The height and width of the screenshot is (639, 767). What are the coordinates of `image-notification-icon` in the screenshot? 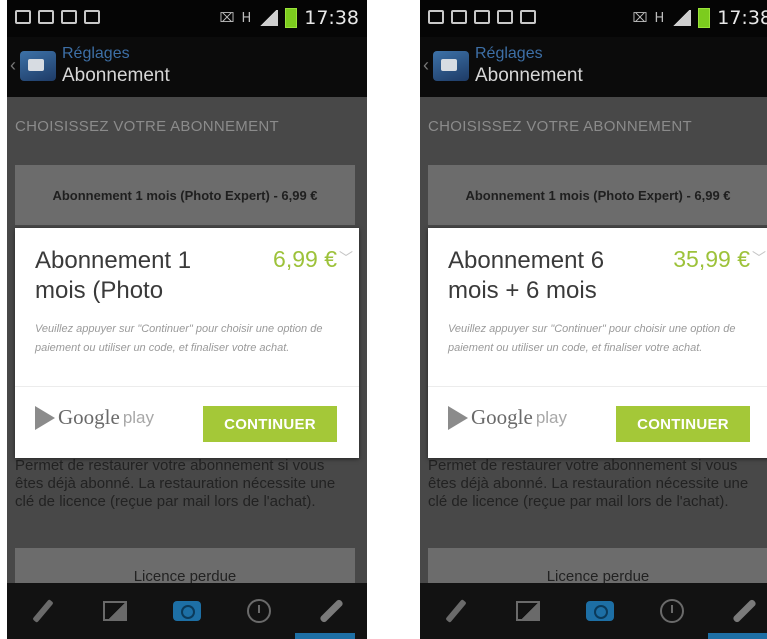 It's located at (459, 17).